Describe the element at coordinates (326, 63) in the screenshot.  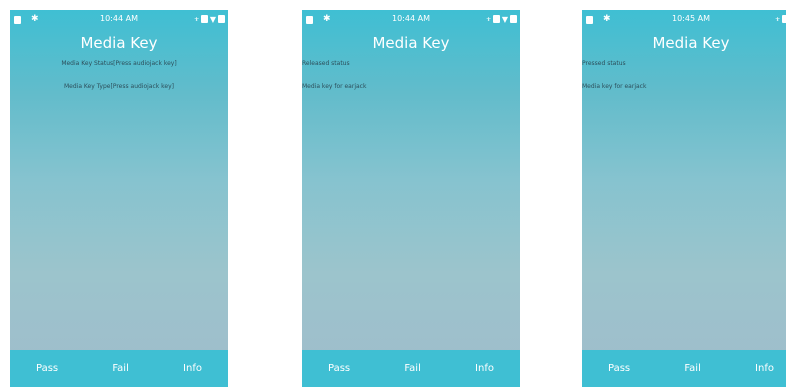
I see `media-key-status-text: Released status` at that location.